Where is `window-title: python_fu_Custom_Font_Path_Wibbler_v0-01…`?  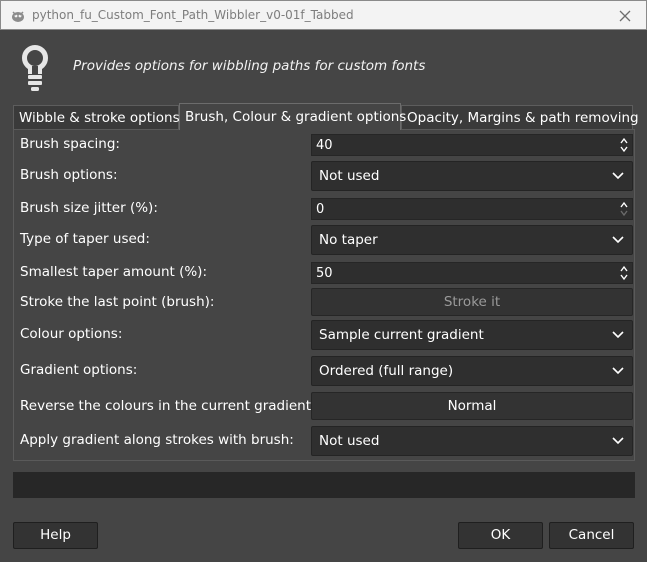
window-title: python_fu_Custom_Font_Path_Wibbler_v0-01… is located at coordinates (193, 15).